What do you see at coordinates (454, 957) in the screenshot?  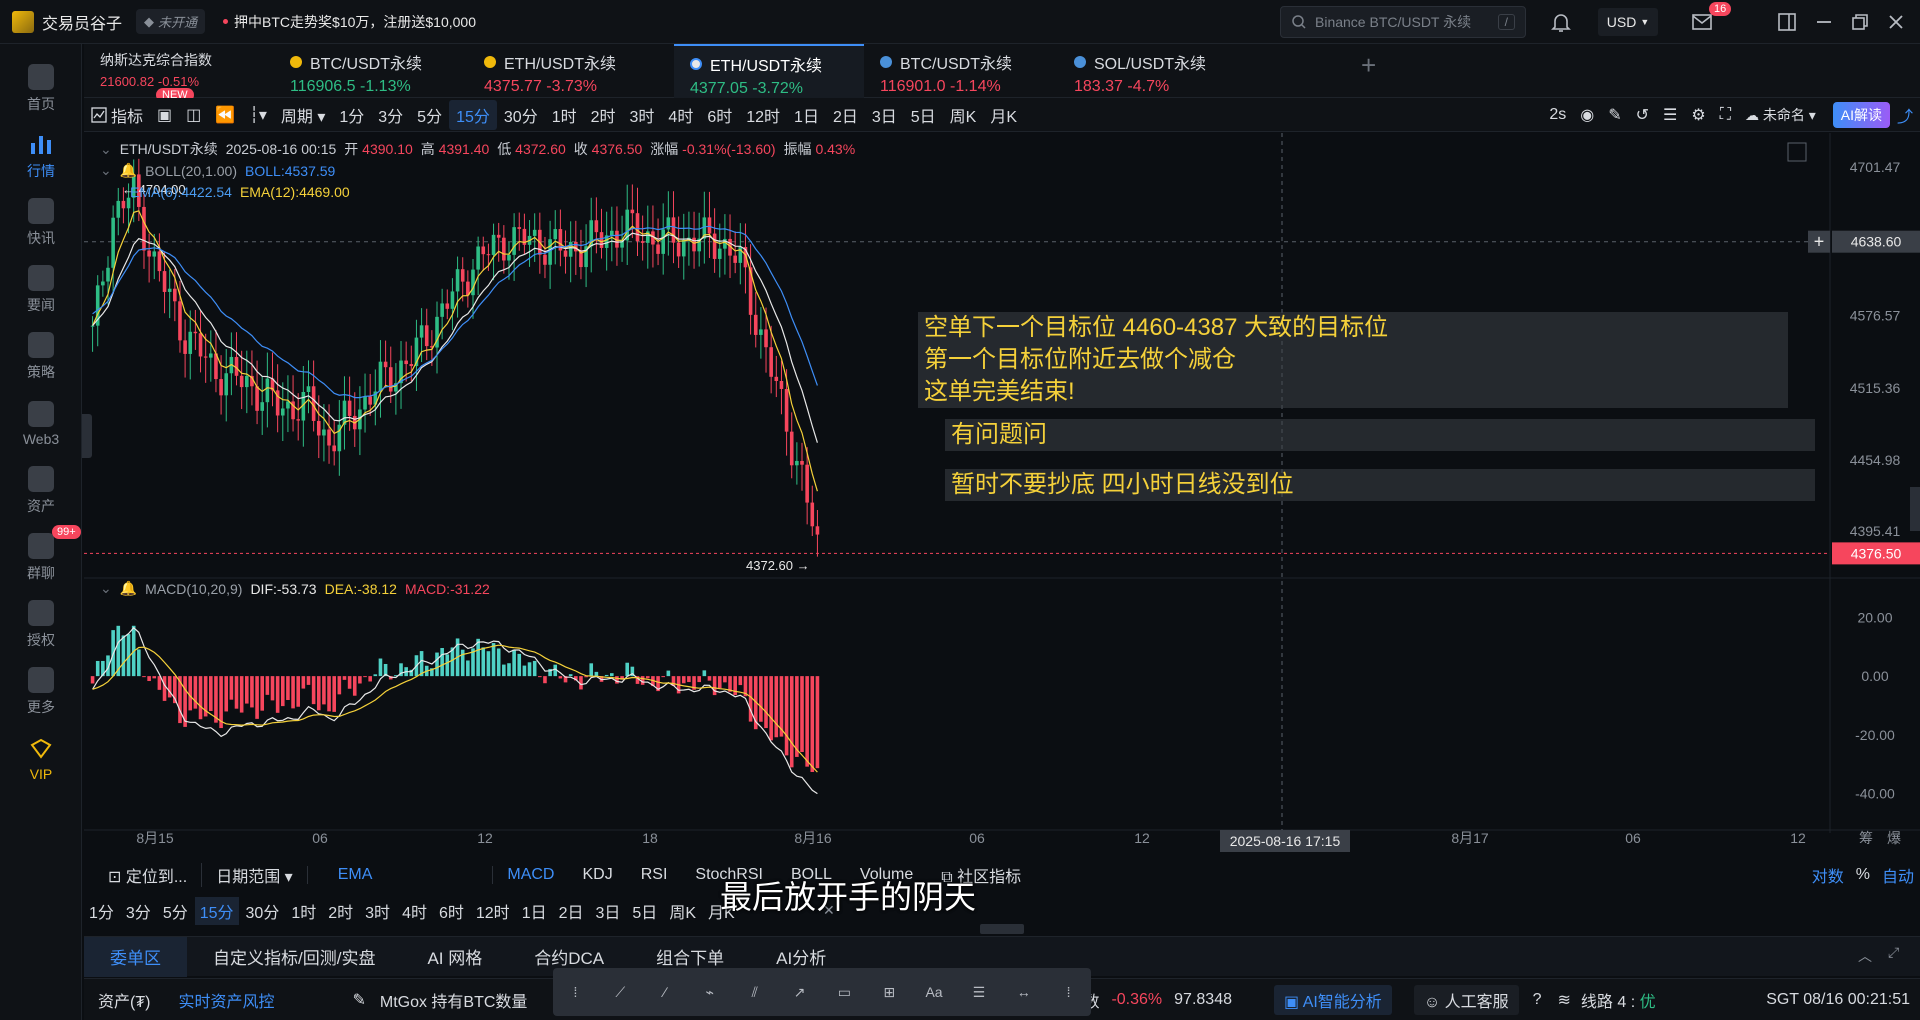 I see `bottom-tab-2: AI 网格` at bounding box center [454, 957].